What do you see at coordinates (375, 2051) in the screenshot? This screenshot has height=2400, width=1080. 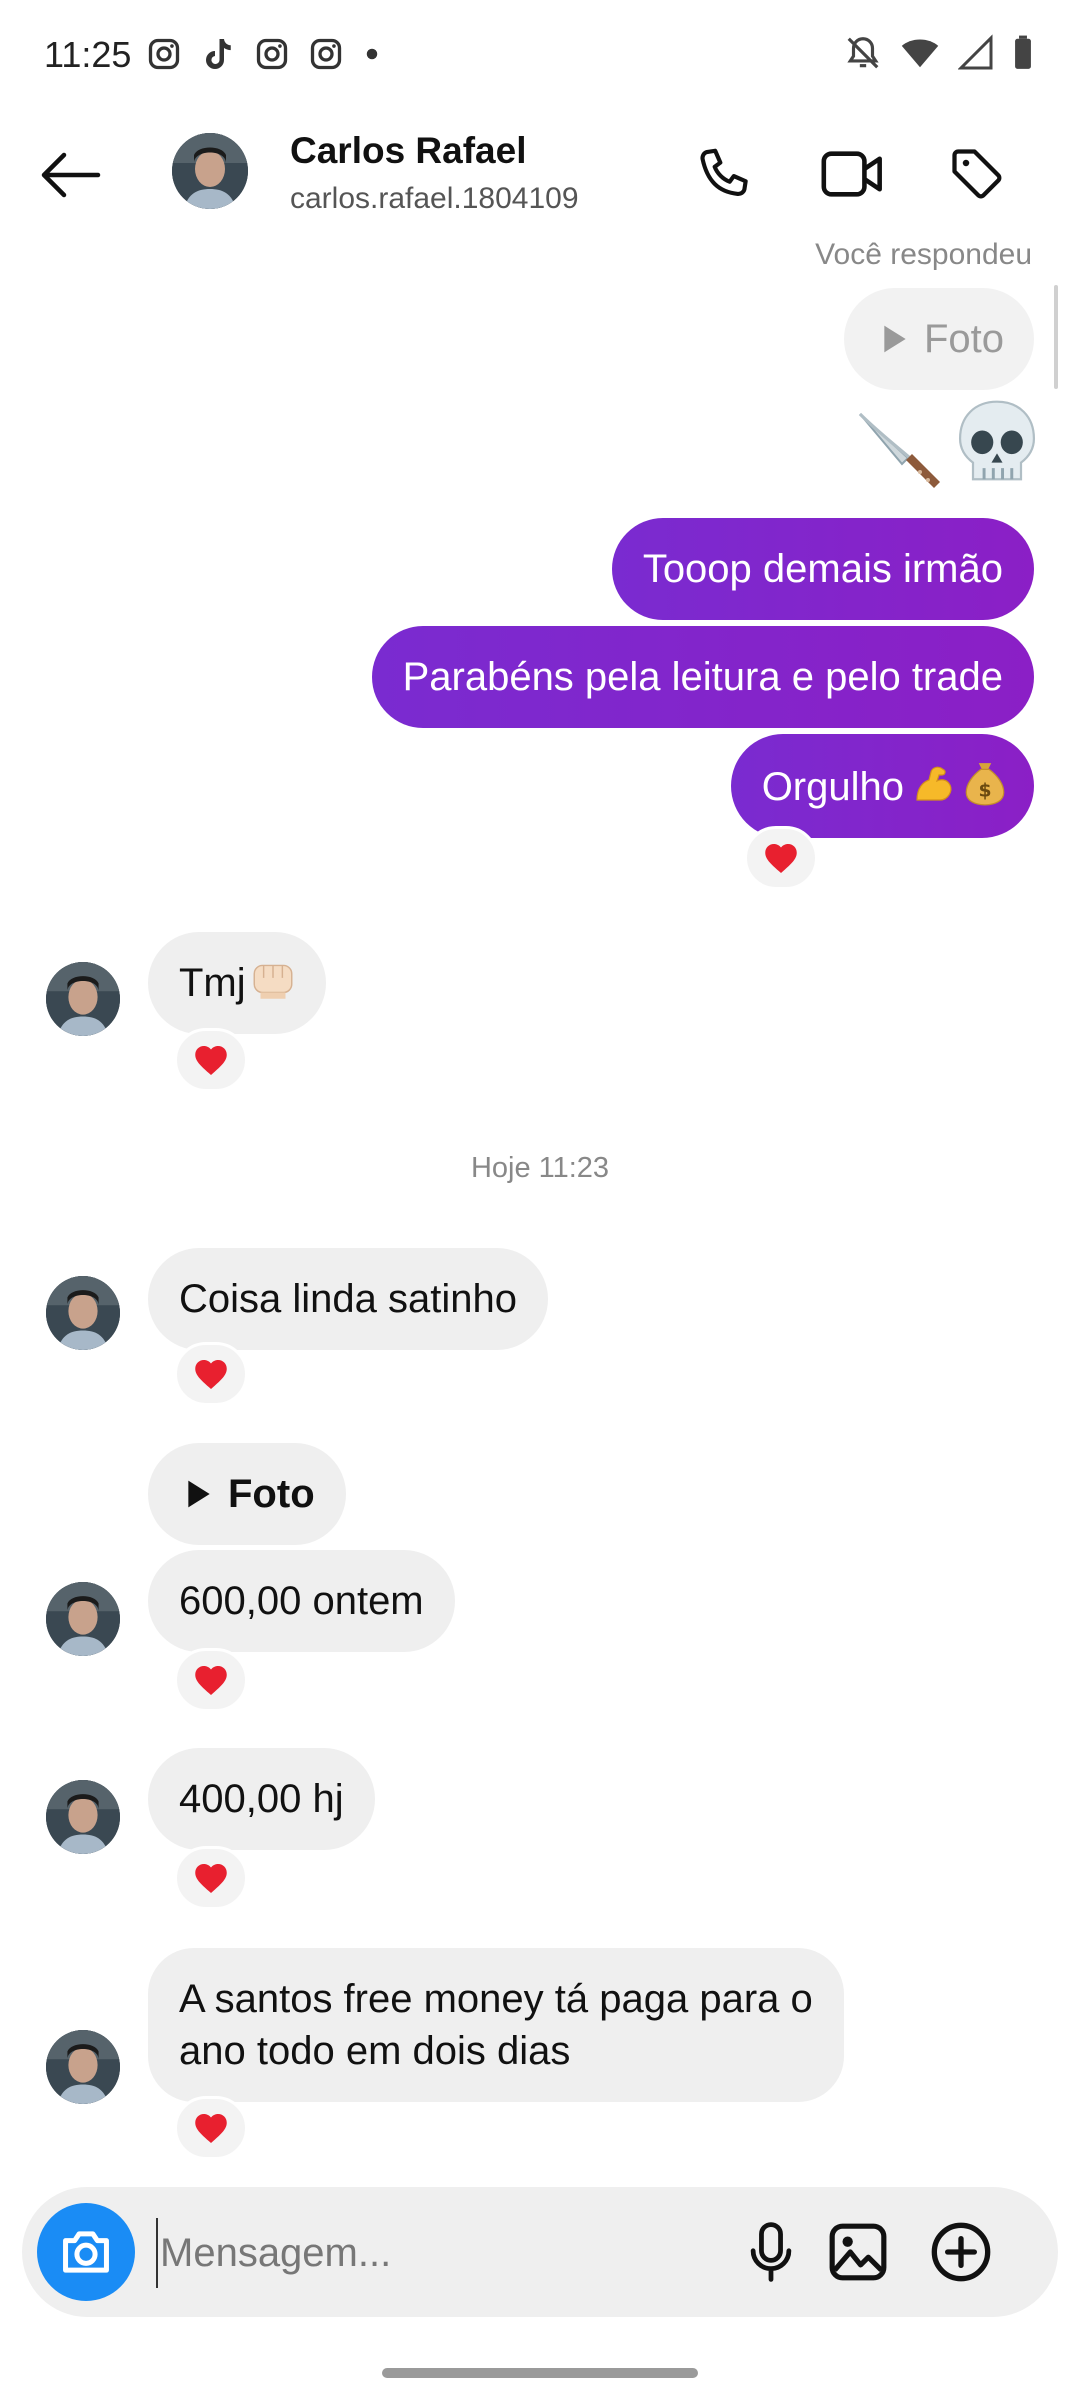 I see `message-text-line: ano todo em dois dias` at bounding box center [375, 2051].